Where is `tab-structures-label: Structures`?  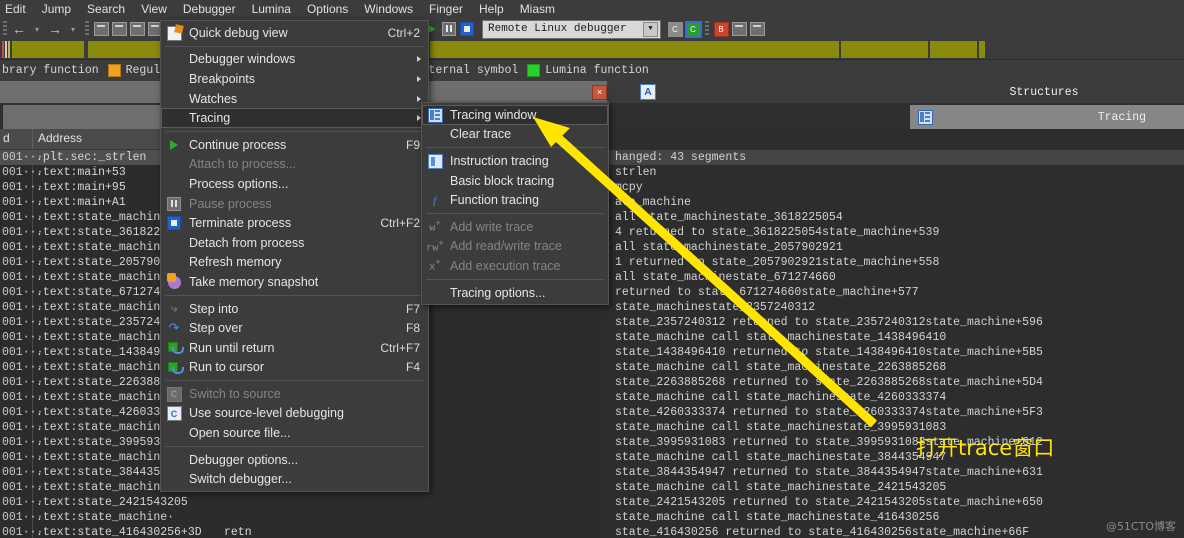 tab-structures-label: Structures is located at coordinates (1044, 92).